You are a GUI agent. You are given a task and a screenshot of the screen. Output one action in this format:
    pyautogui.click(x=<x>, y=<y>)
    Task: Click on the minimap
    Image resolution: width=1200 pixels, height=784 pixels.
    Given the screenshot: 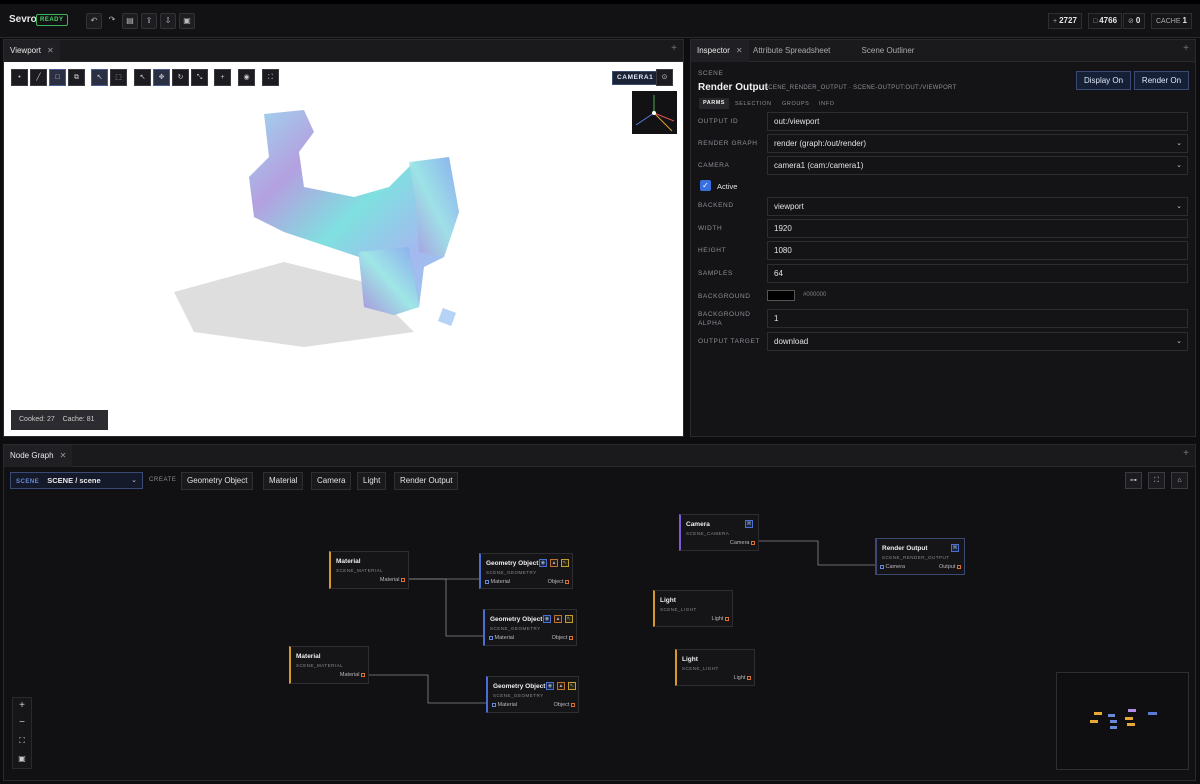 What is the action you would take?
    pyautogui.click(x=1122, y=721)
    